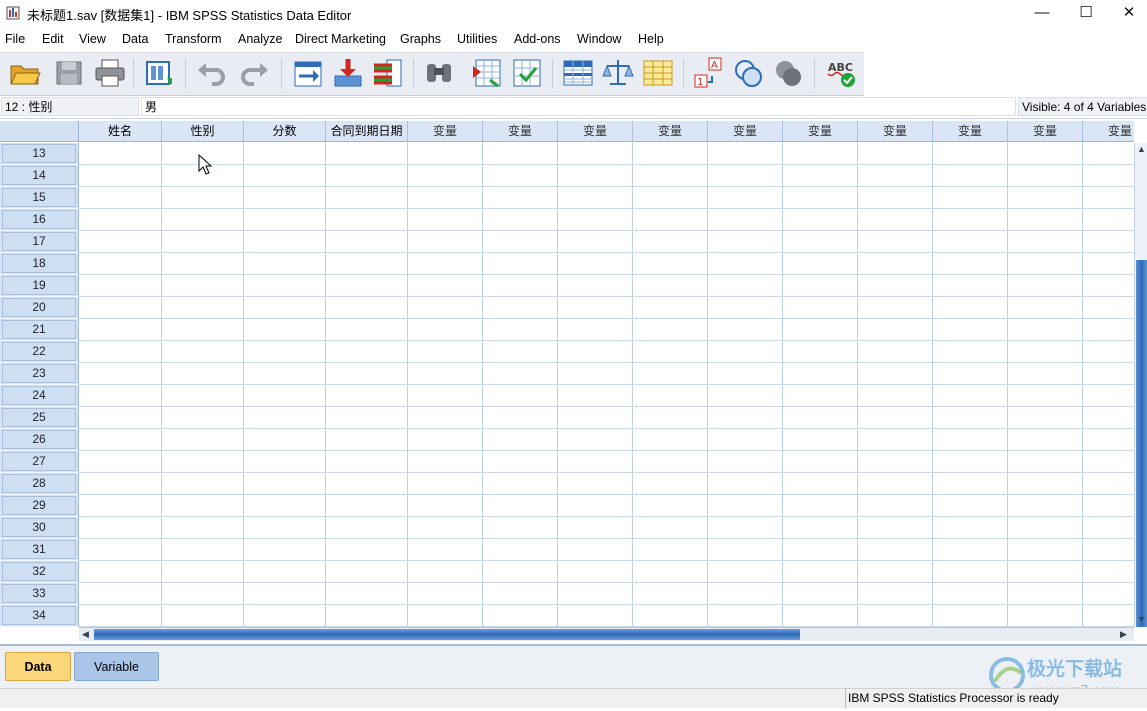 The height and width of the screenshot is (711, 1147). Describe the element at coordinates (39, 264) in the screenshot. I see `row-header: 18` at that location.